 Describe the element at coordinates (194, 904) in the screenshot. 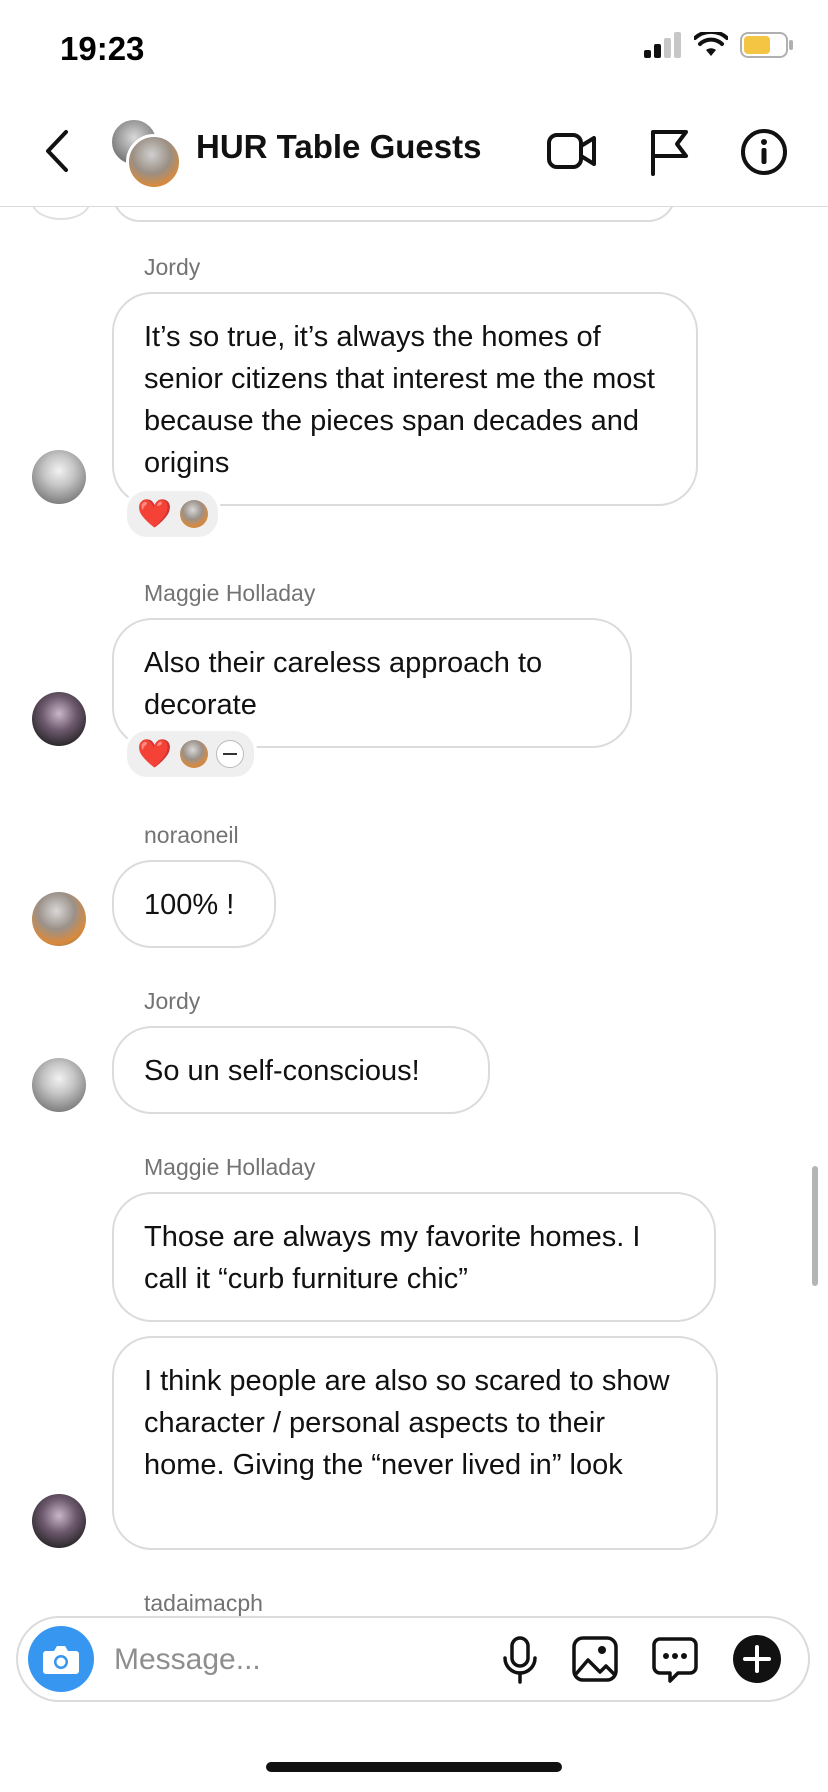

I see `message-bubble: 100% !` at that location.